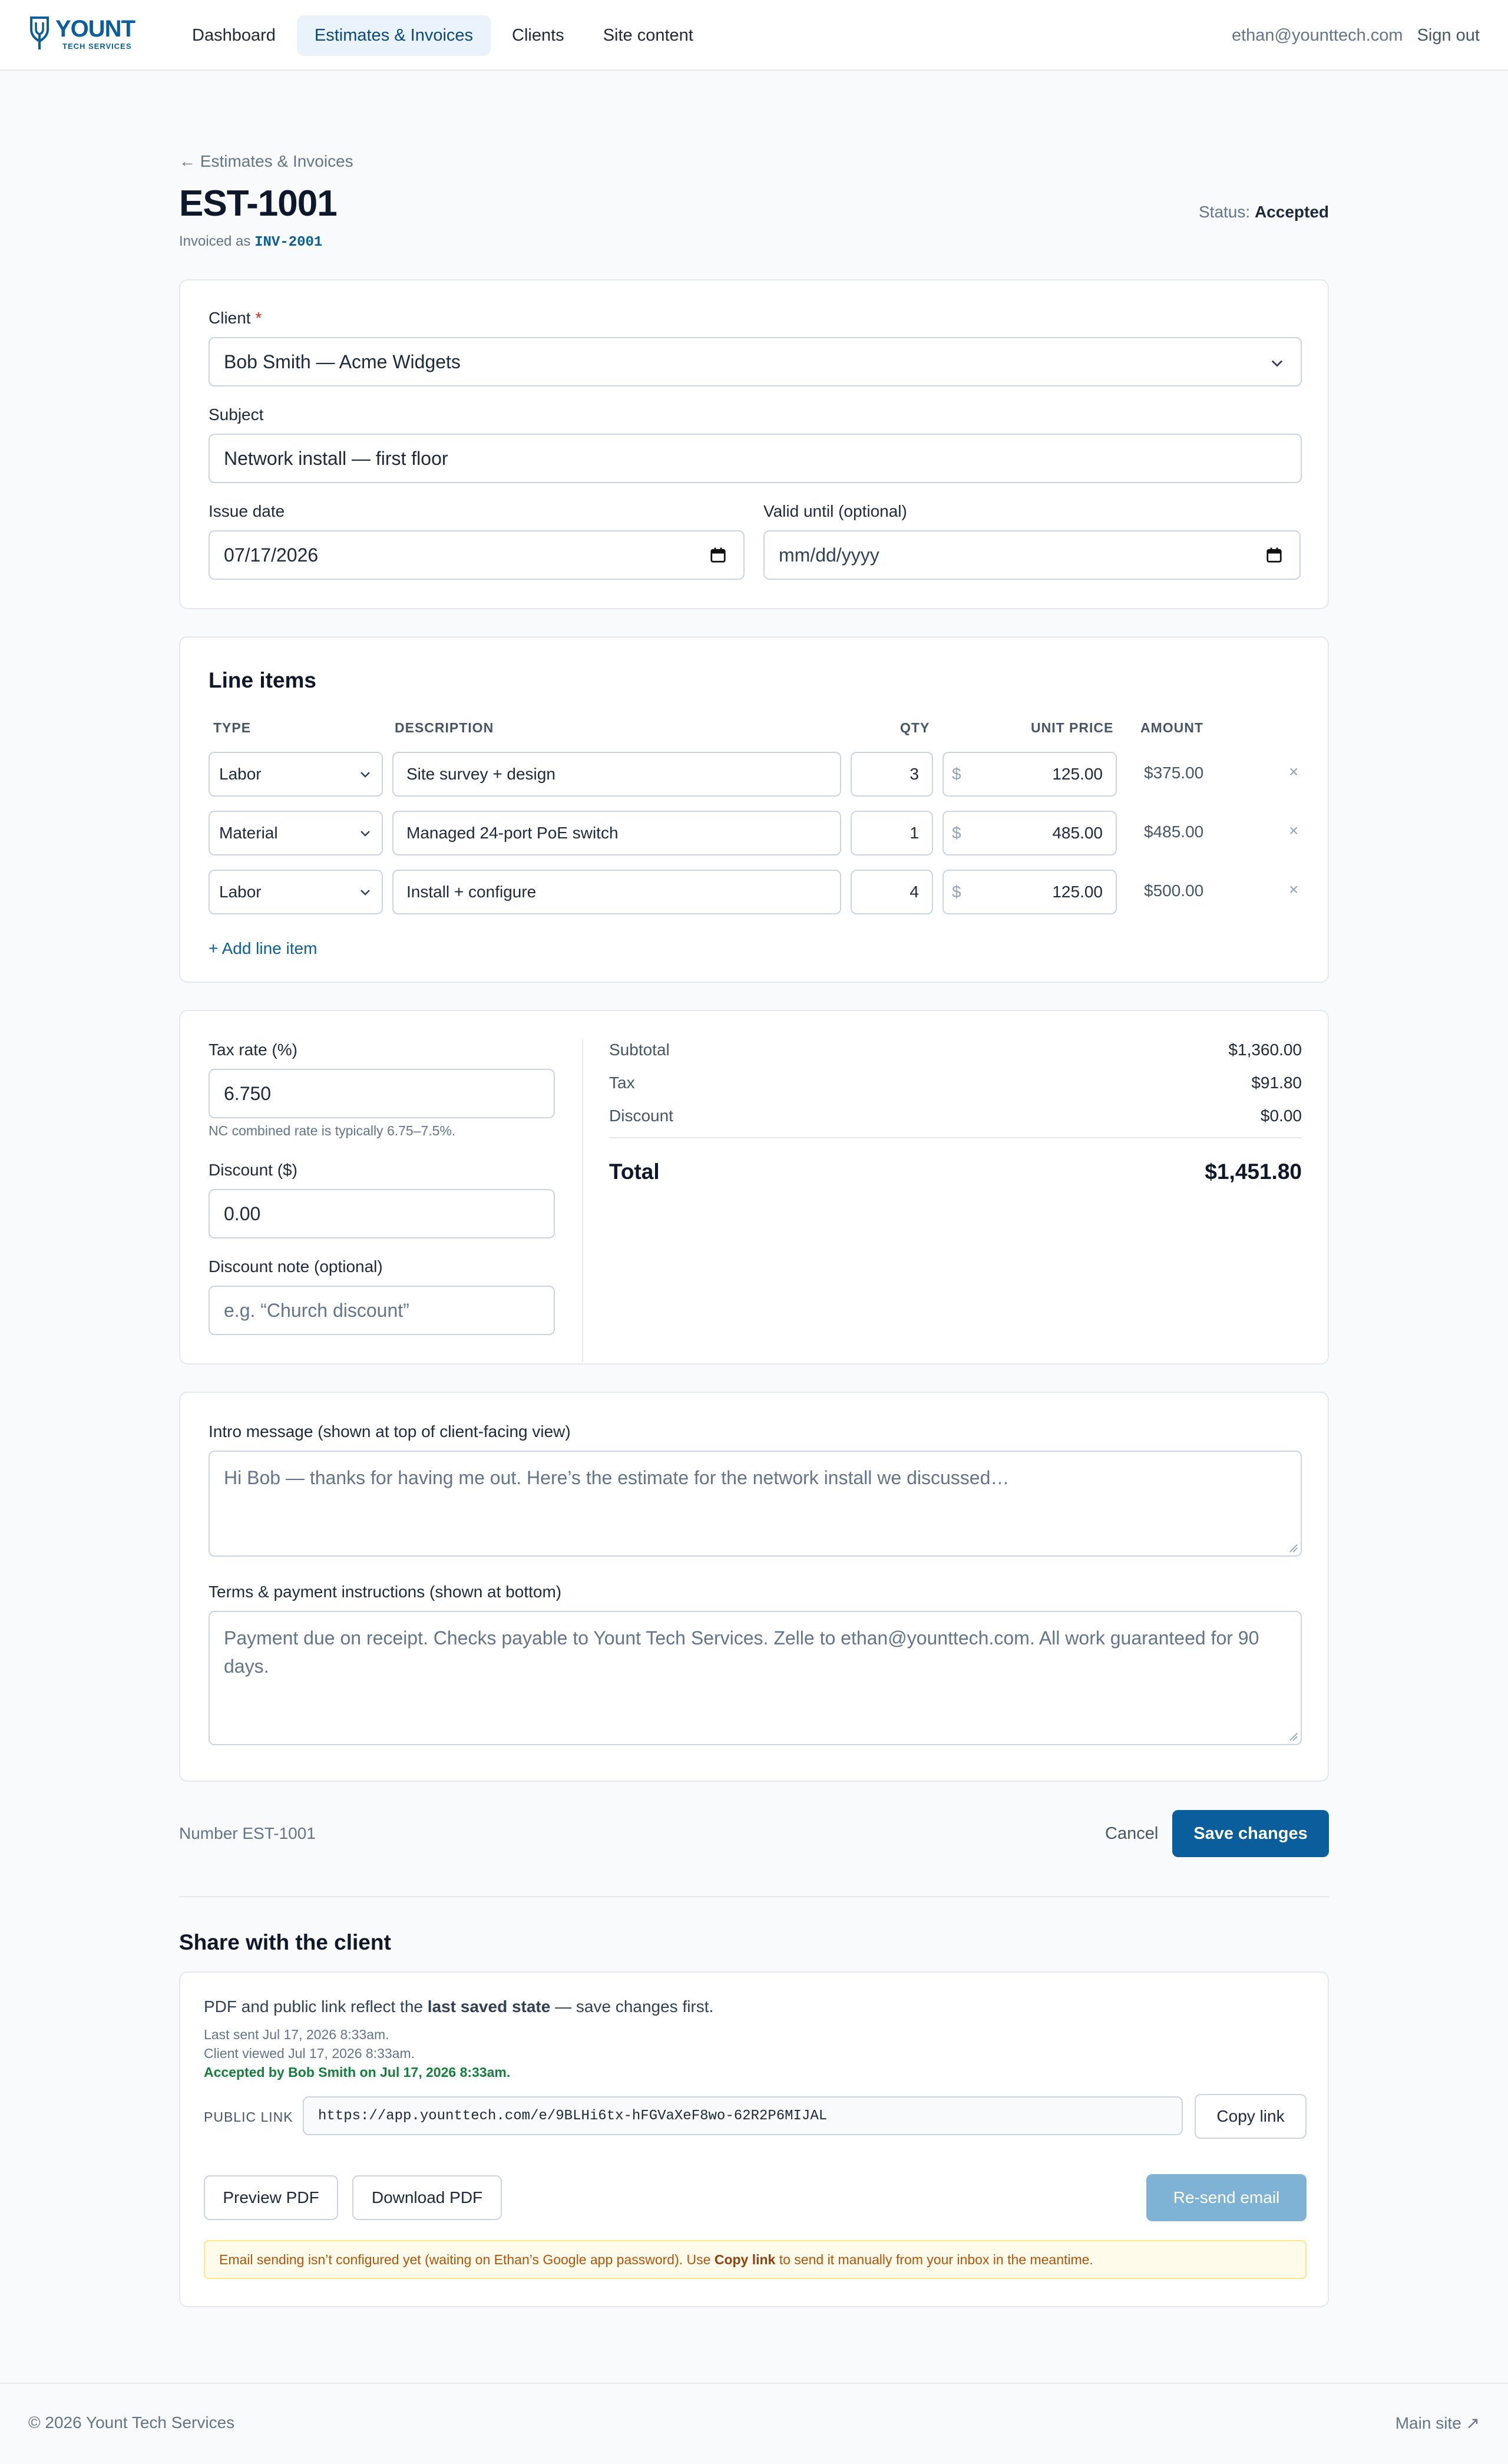  I want to click on resend-email-button: Re-send email, so click(1226, 2197).